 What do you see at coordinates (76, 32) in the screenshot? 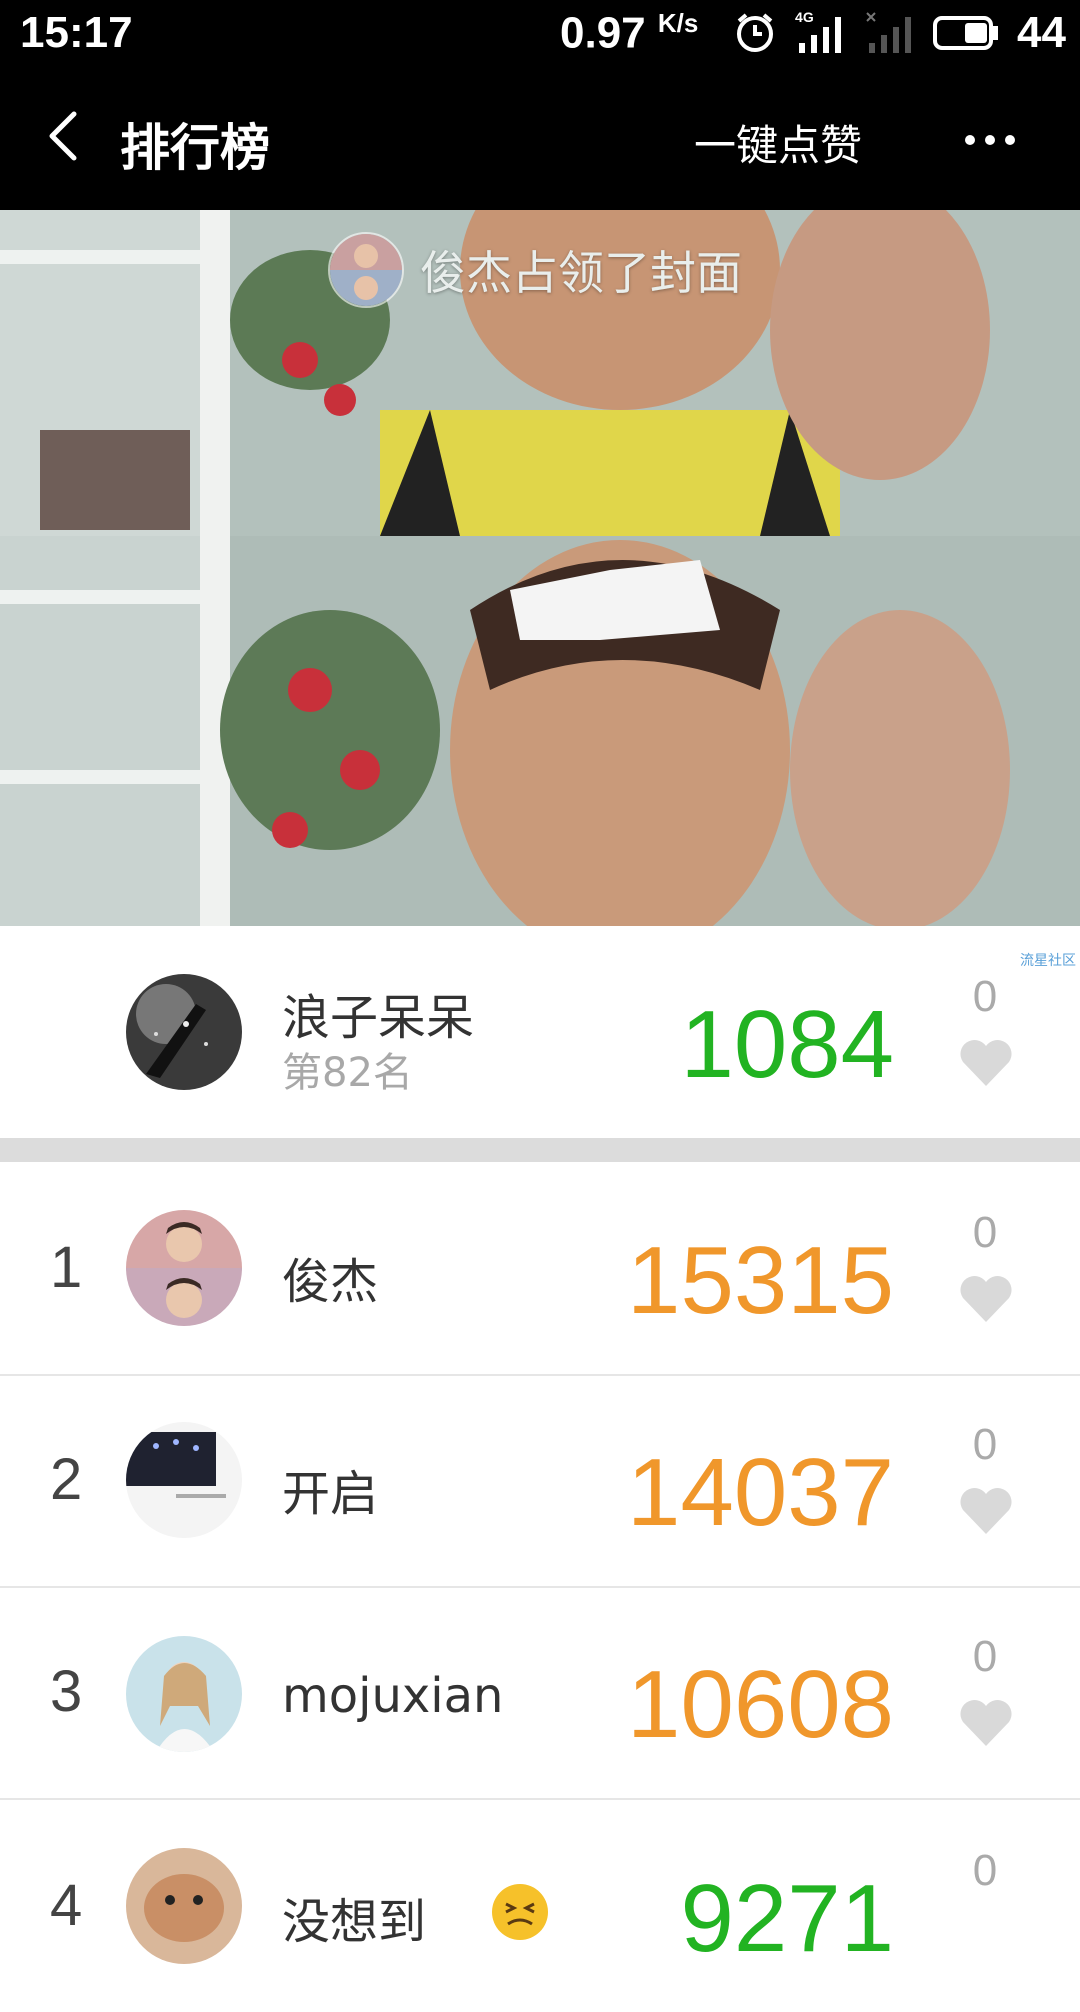
I see `status-time: 15:17` at bounding box center [76, 32].